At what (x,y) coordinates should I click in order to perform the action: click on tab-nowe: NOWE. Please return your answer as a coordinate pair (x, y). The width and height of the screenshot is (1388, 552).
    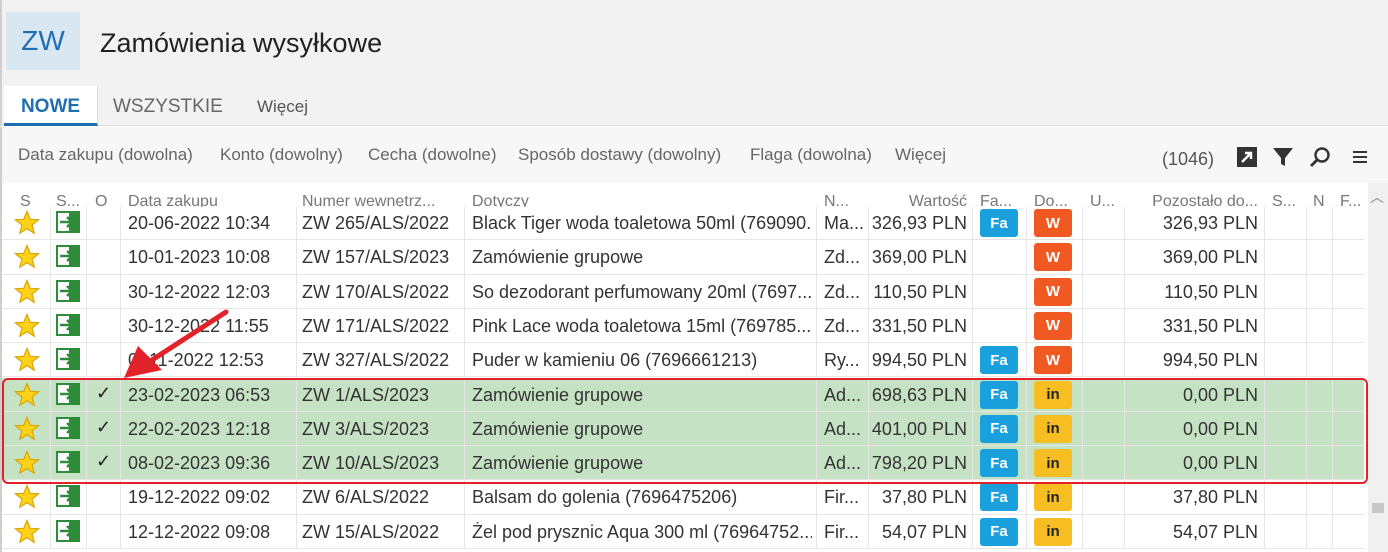
    Looking at the image, I should click on (51, 106).